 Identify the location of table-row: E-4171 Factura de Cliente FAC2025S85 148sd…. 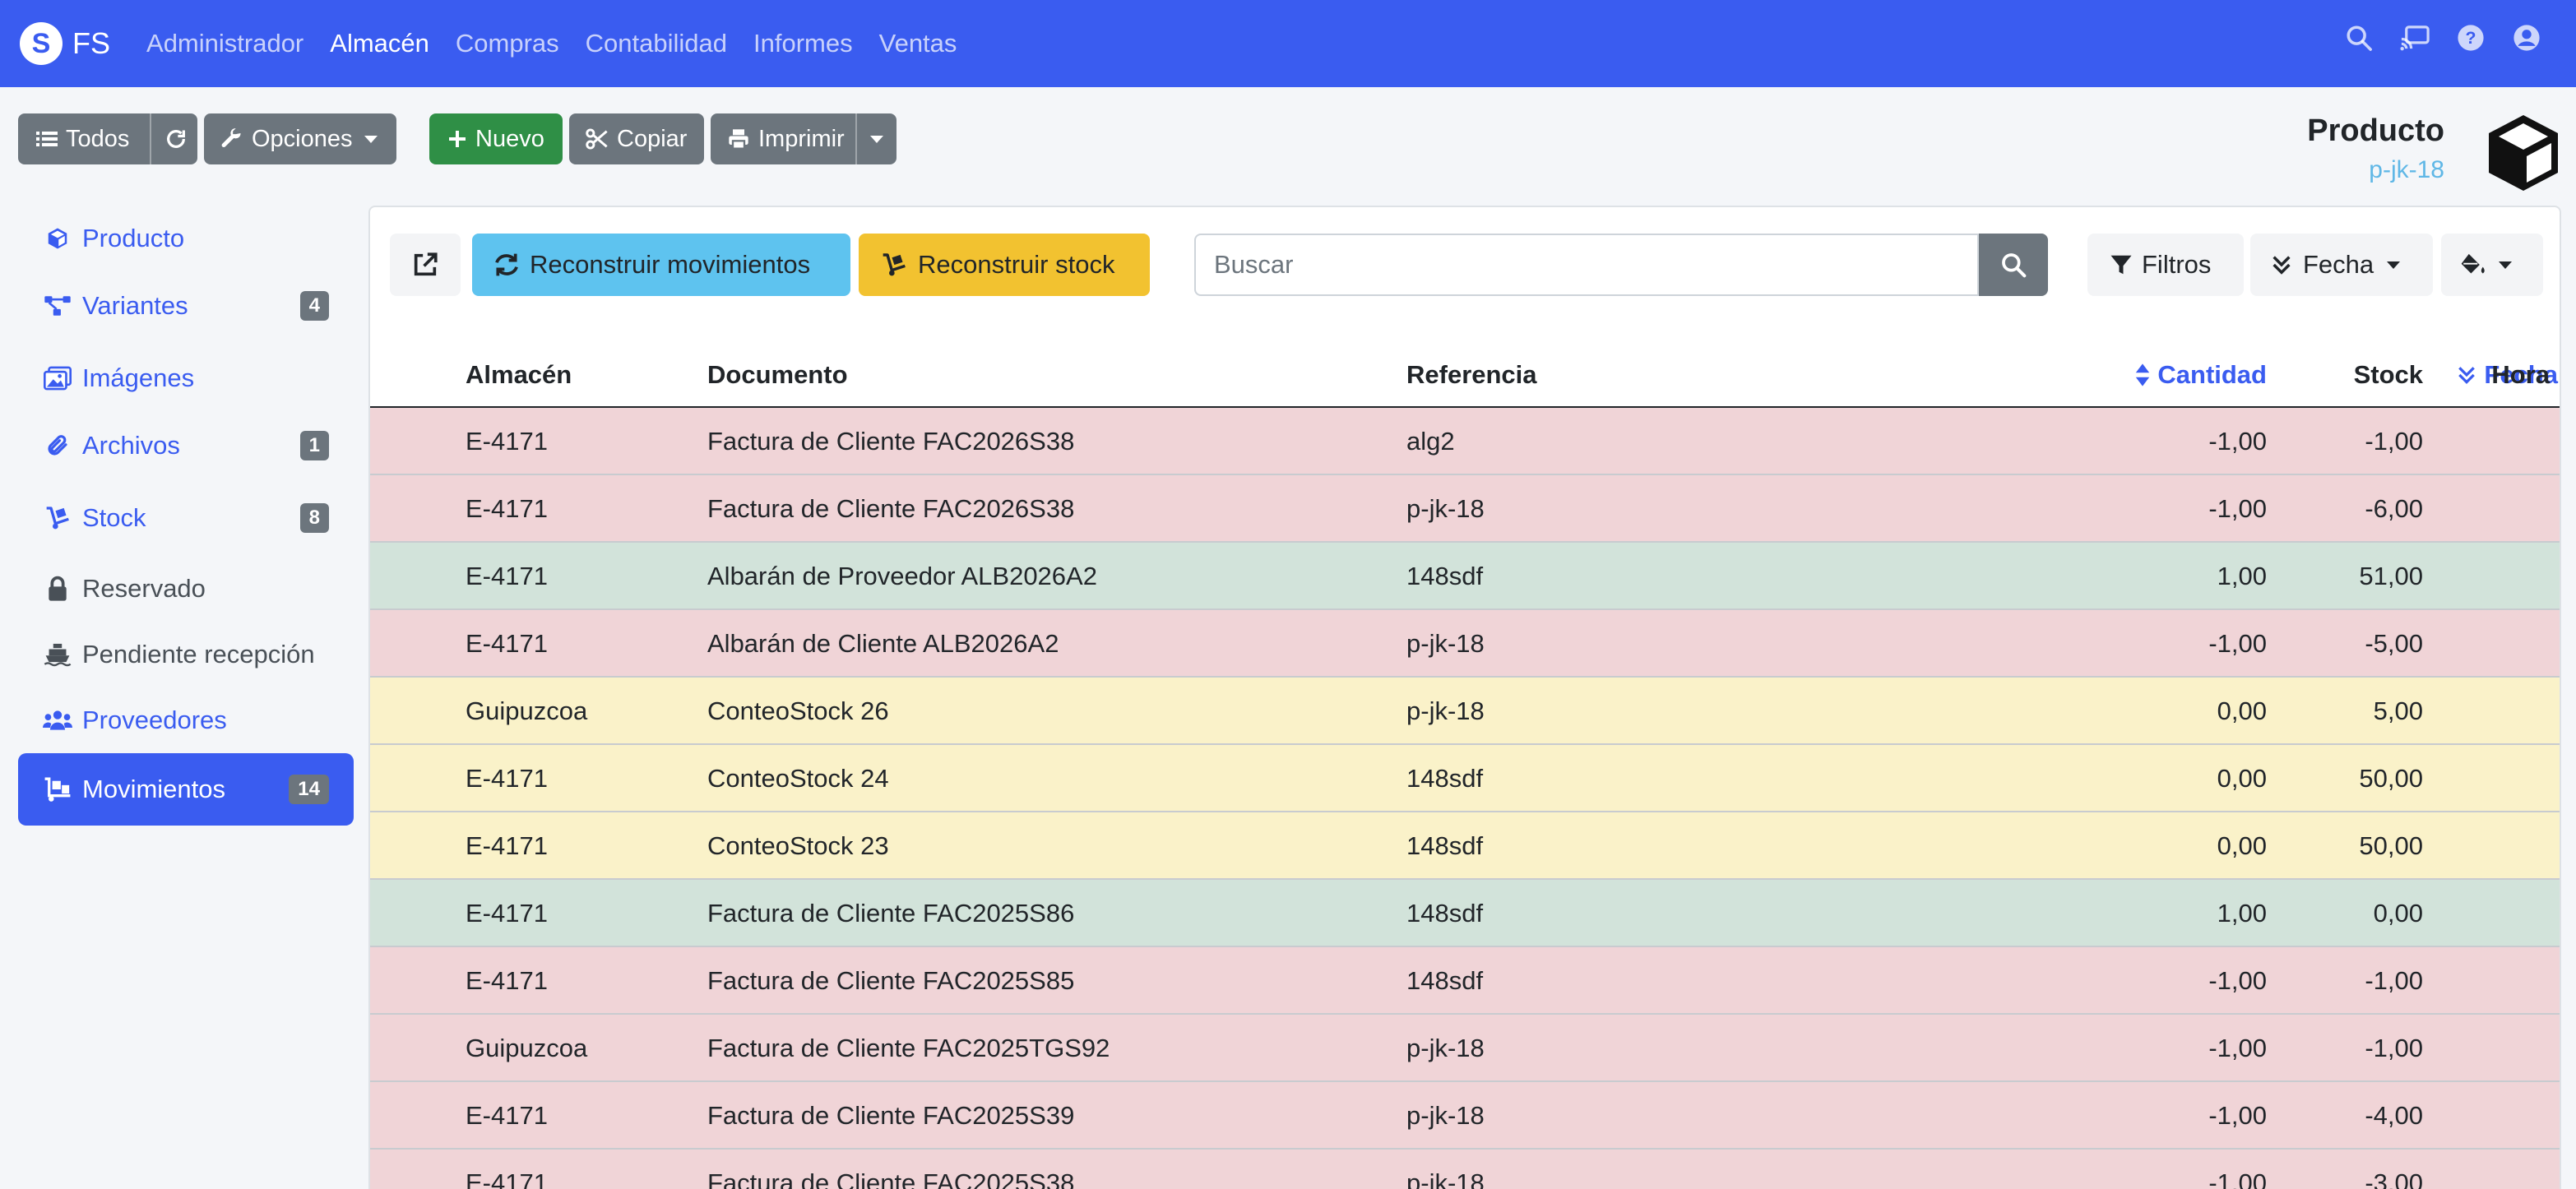
(1465, 981).